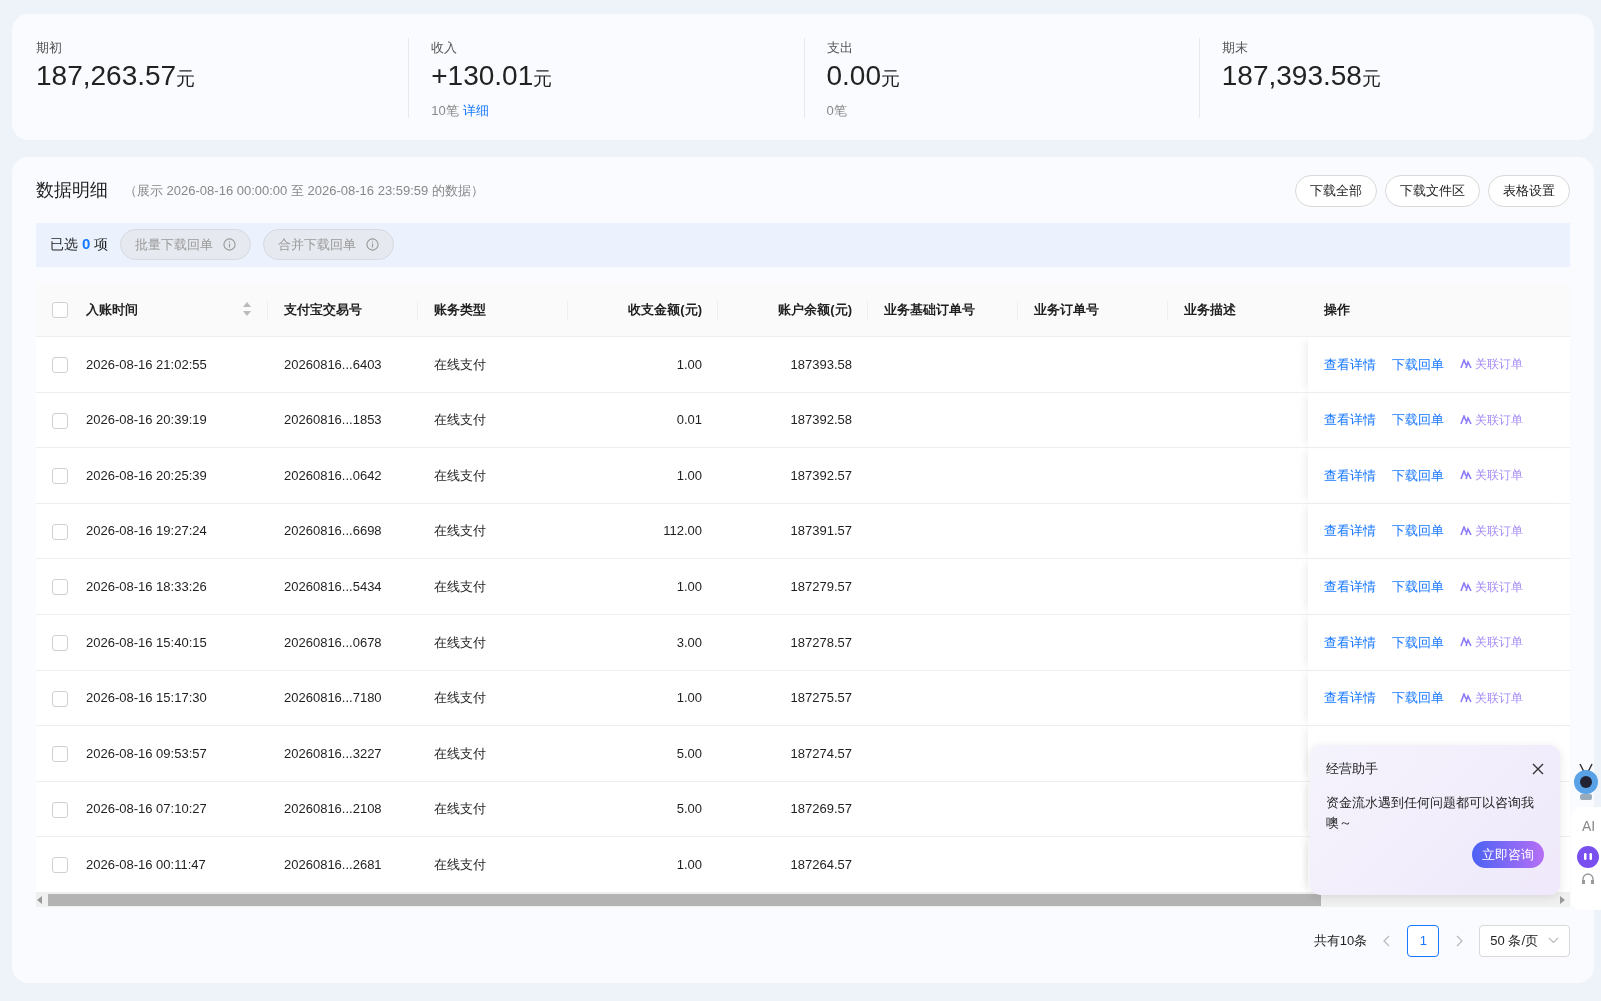 This screenshot has width=1601, height=1001. Describe the element at coordinates (1588, 857) in the screenshot. I see `chat-bot-icon` at that location.